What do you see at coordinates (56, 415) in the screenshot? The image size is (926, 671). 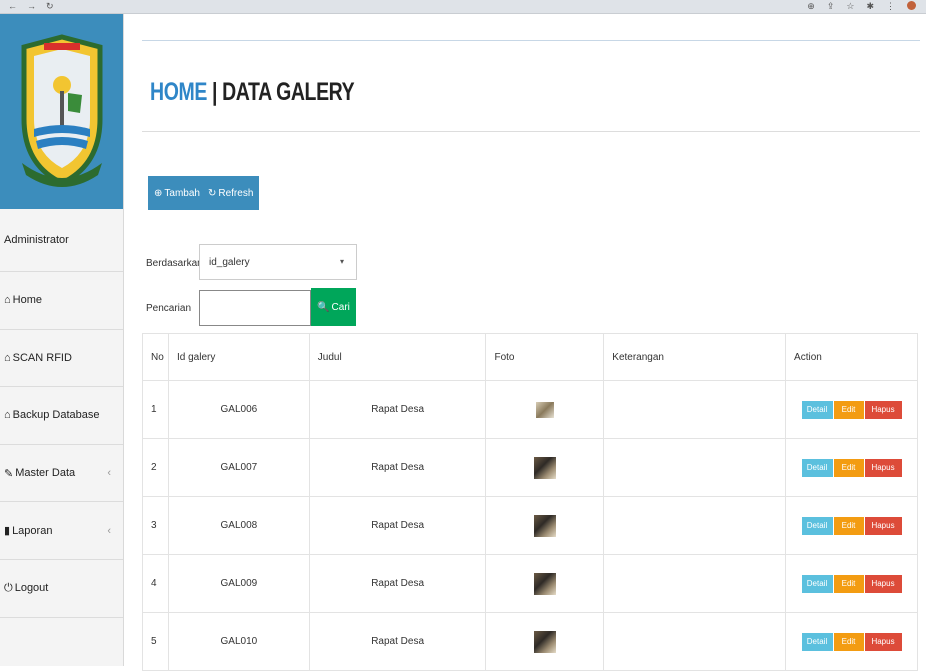 I see `sidebar-item-label: Backup Database` at bounding box center [56, 415].